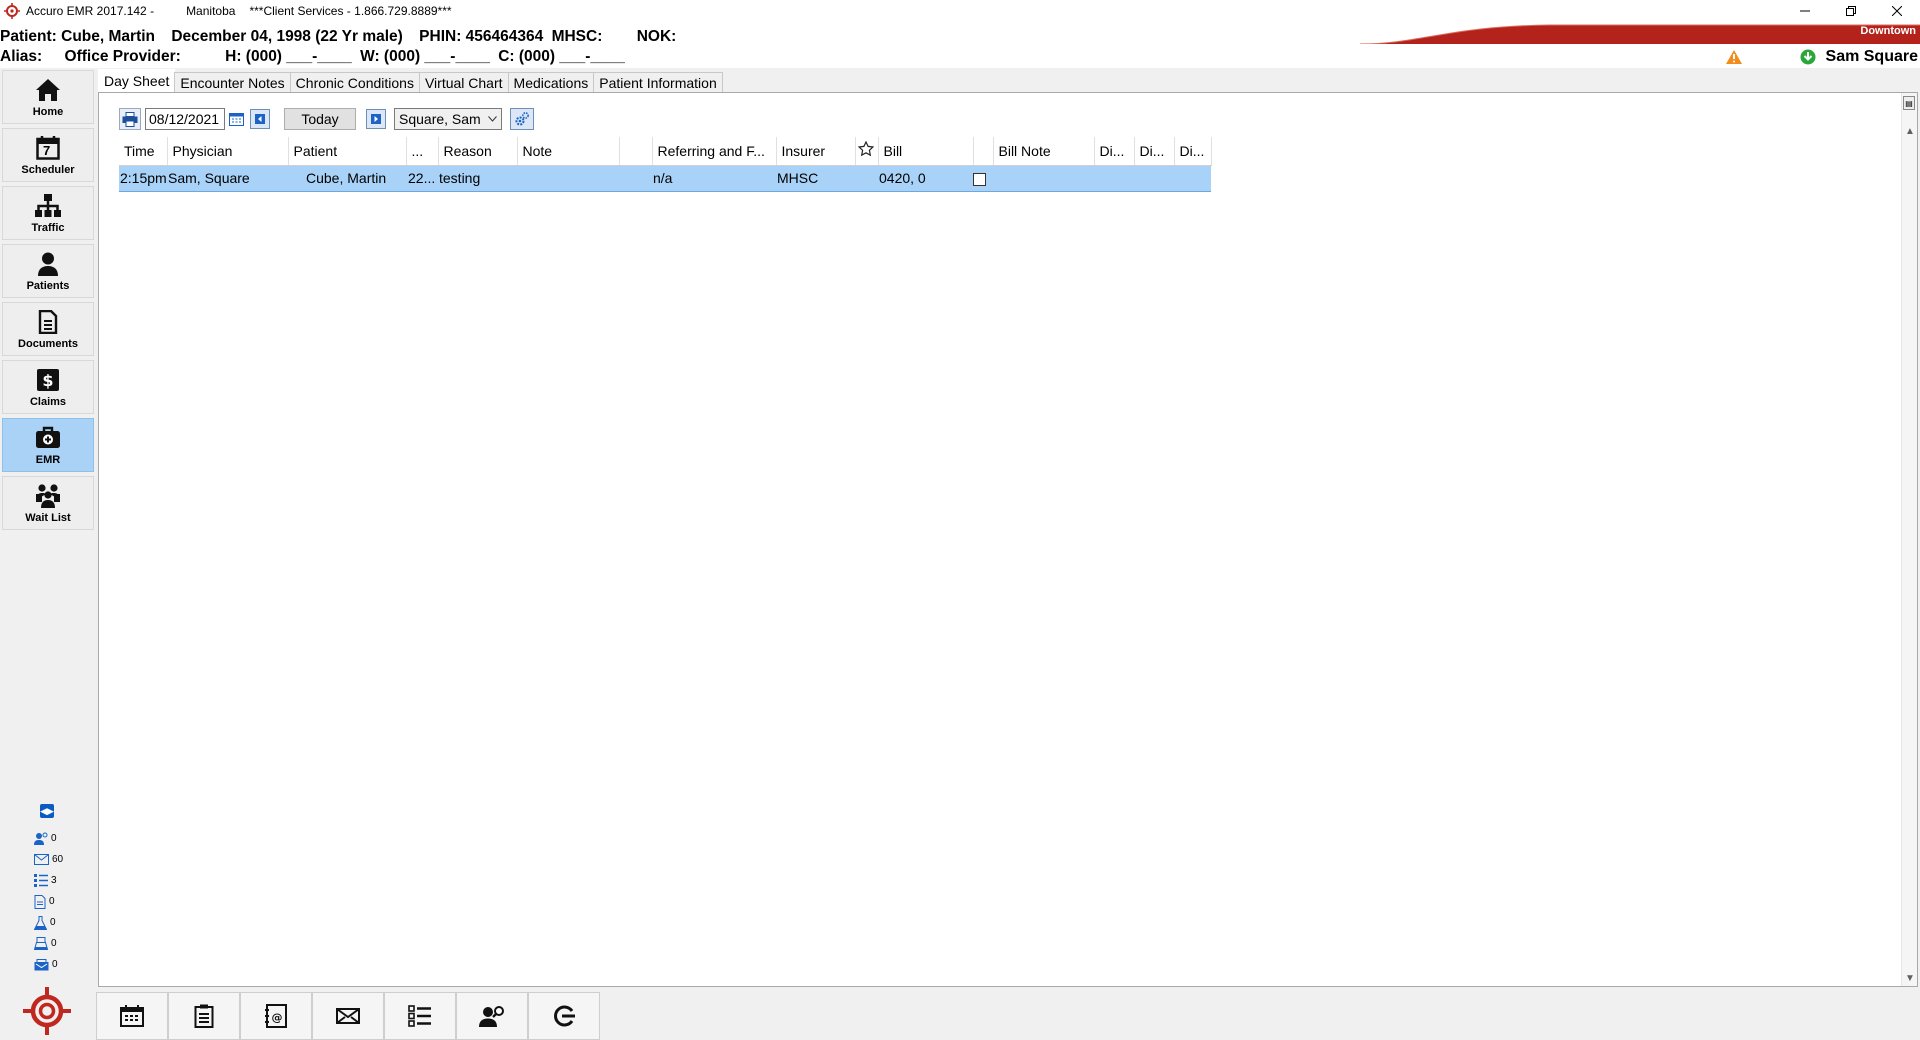  I want to click on cell-insurer: MHSC, so click(815, 178).